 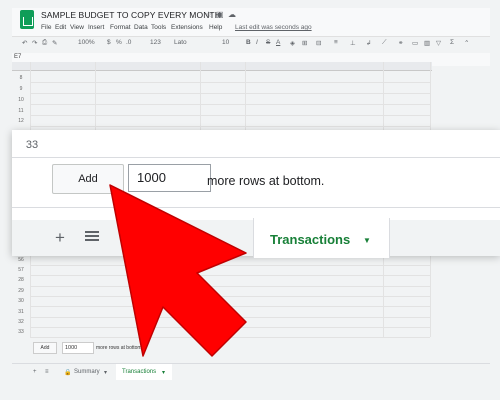 I want to click on add-rows-button: Add, so click(x=88, y=179).